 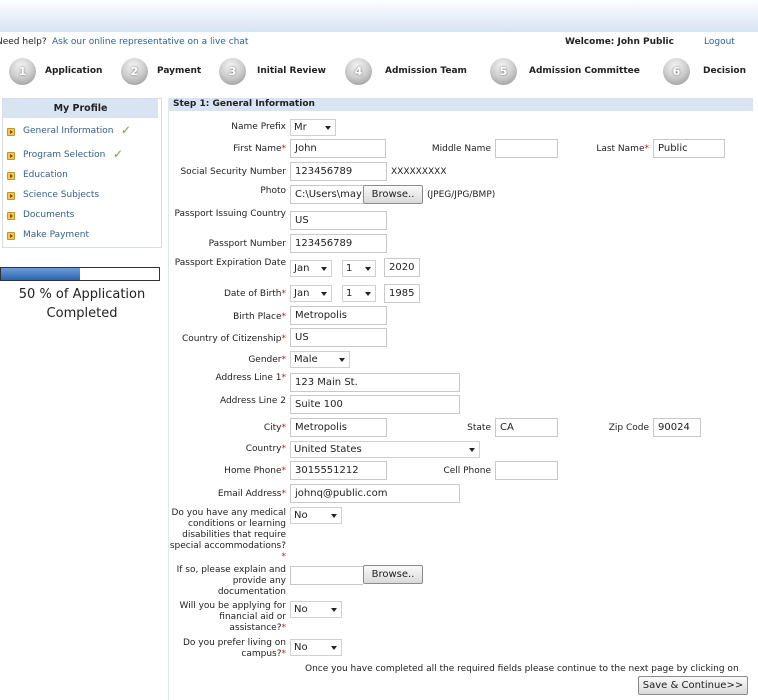 I want to click on country-select: United States, so click(x=385, y=449).